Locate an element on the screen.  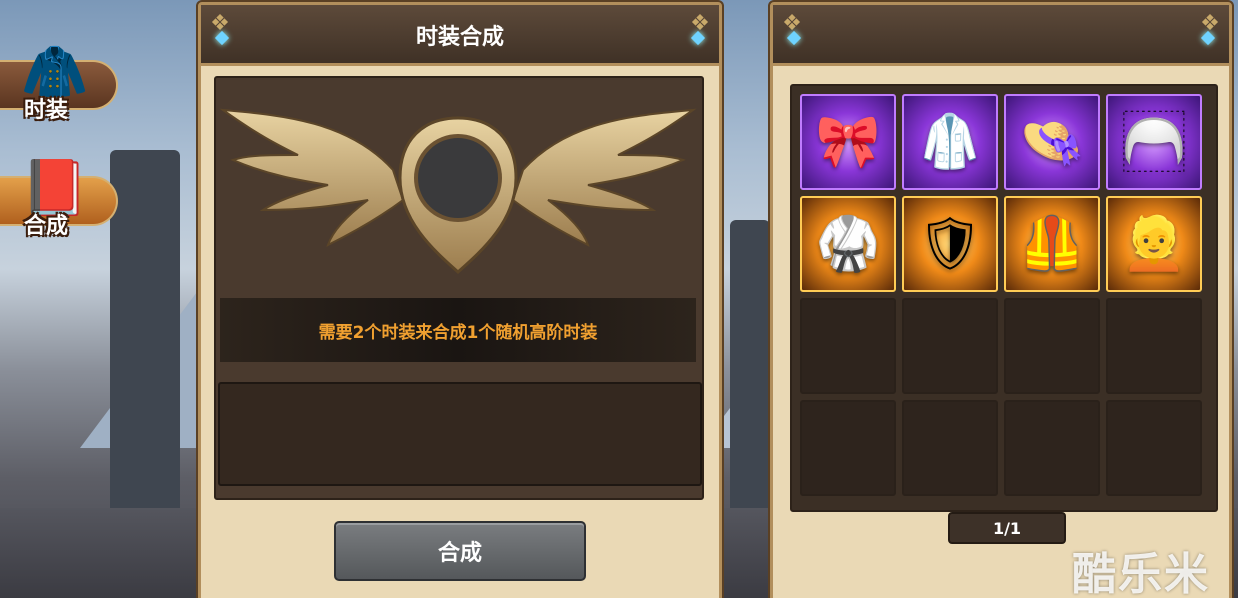
empty-slot-circle is located at coordinates (458, 178).